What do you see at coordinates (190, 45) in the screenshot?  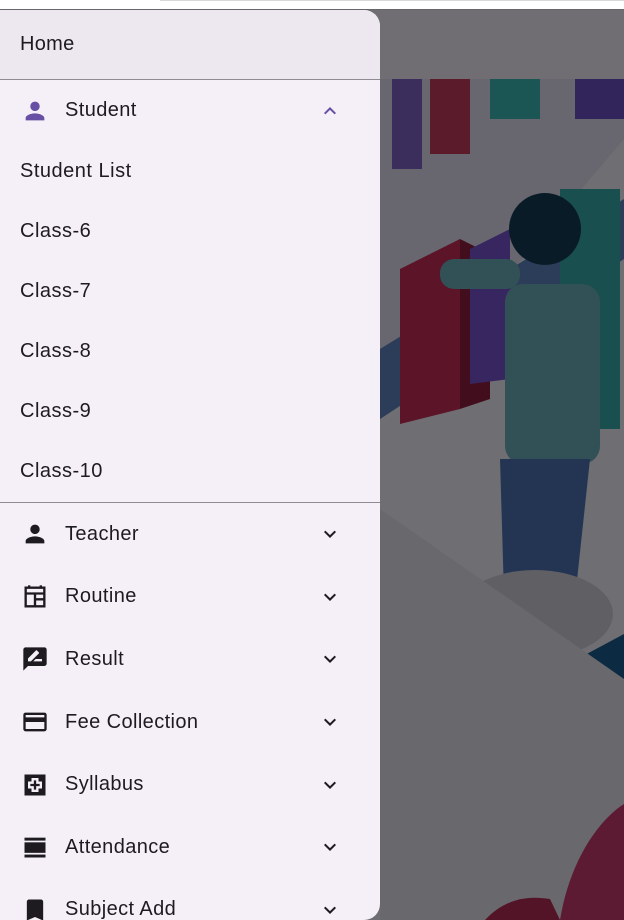 I see `drawer-item-home: Home` at bounding box center [190, 45].